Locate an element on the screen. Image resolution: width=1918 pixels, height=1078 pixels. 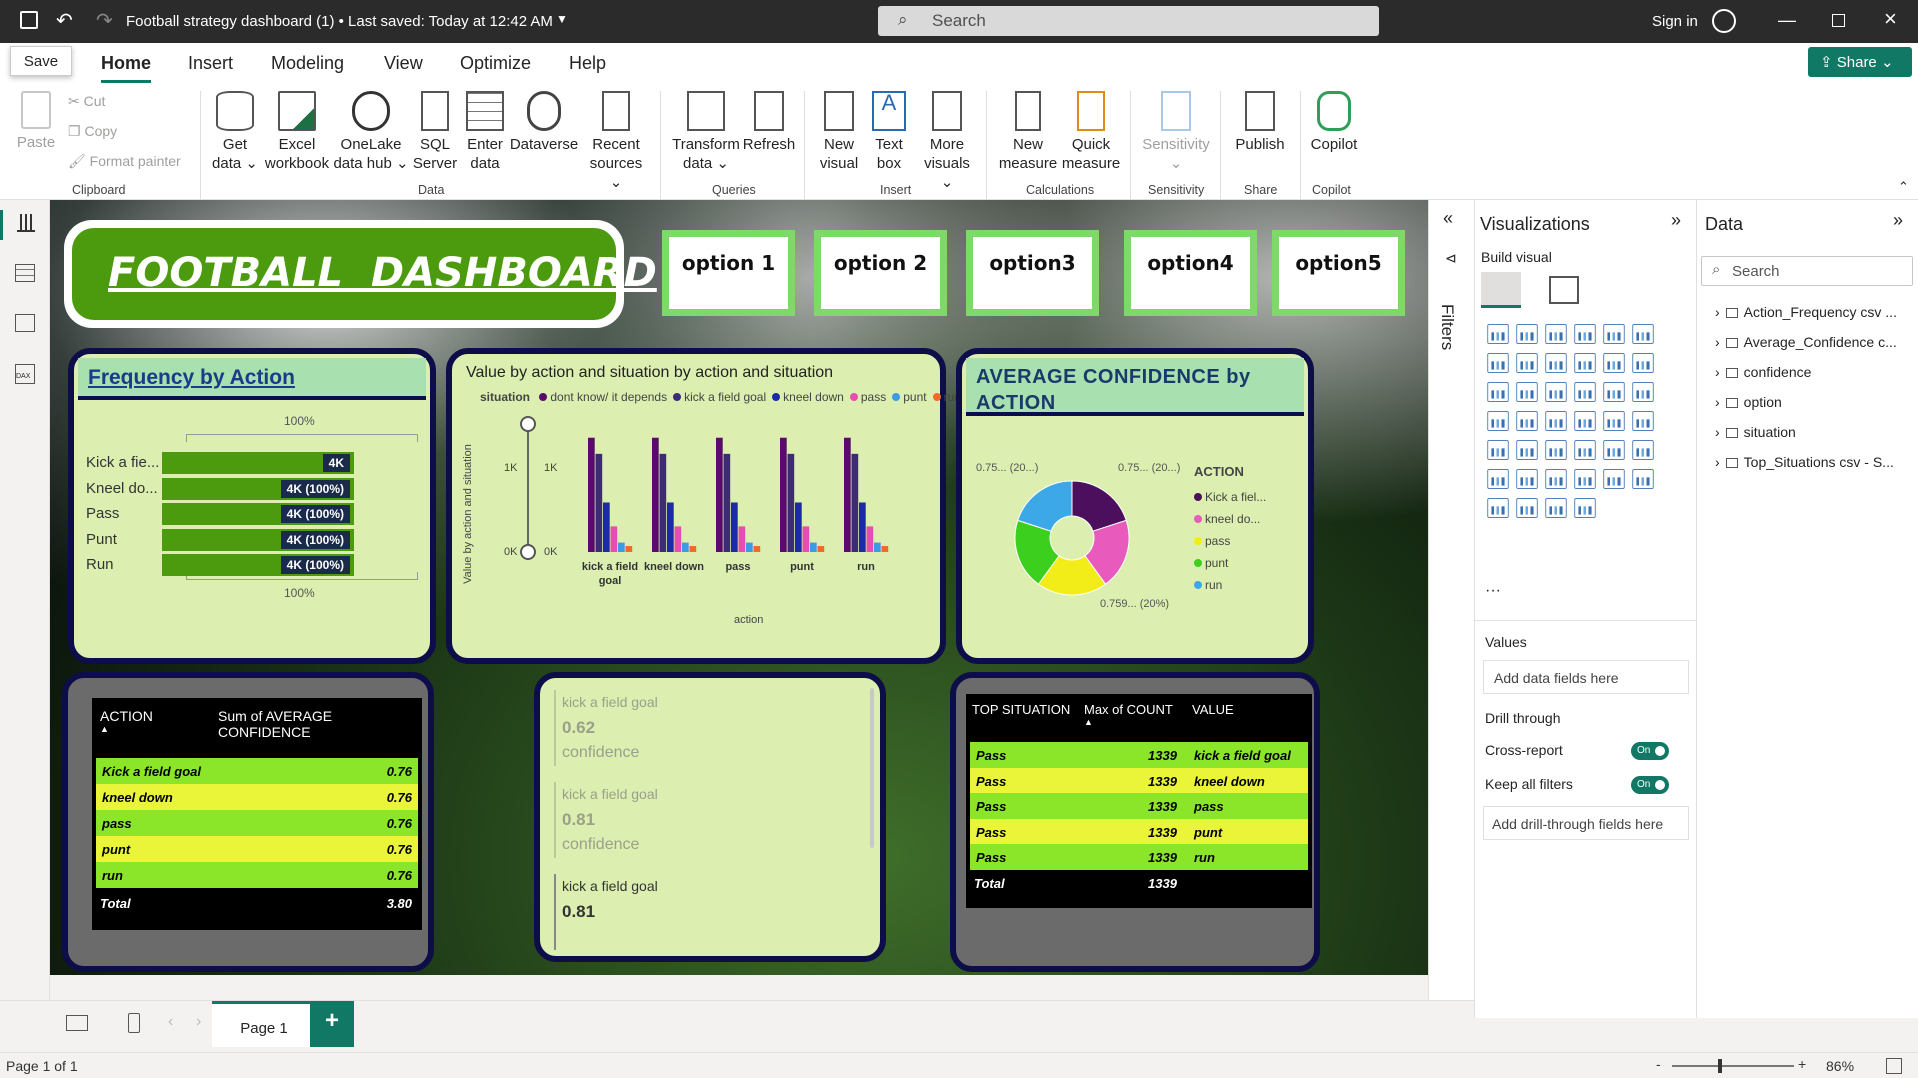
option-3-button: option3 is located at coordinates (1032, 273).